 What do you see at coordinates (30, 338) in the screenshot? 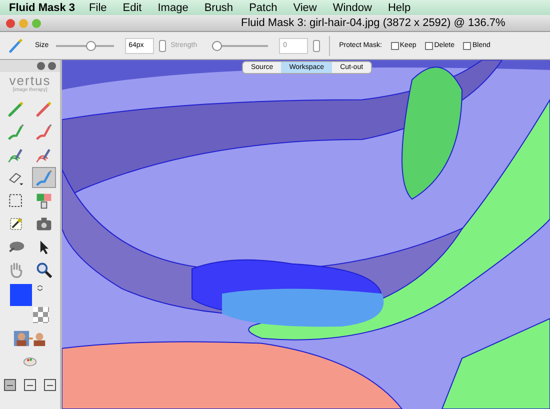
I see `people-icon` at bounding box center [30, 338].